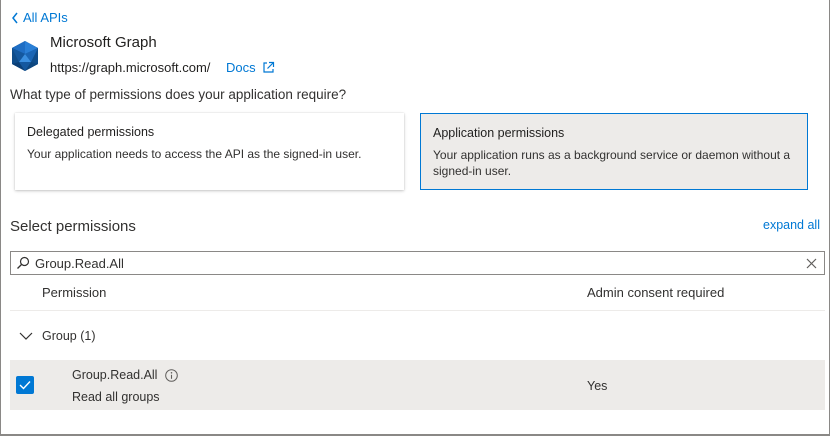 This screenshot has width=830, height=436. I want to click on column-header-admin-consent: Admin consent required, so click(656, 292).